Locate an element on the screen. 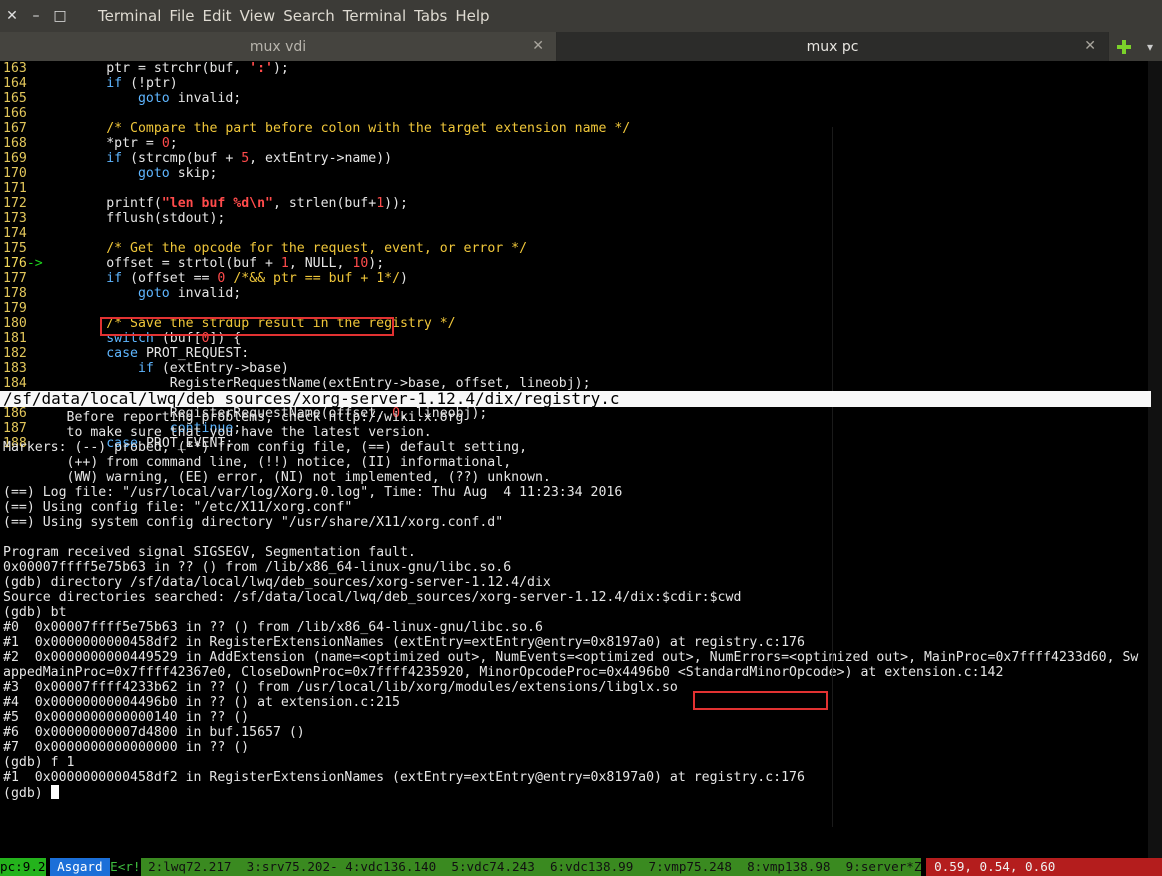  new-tab-icon is located at coordinates (1124, 46).